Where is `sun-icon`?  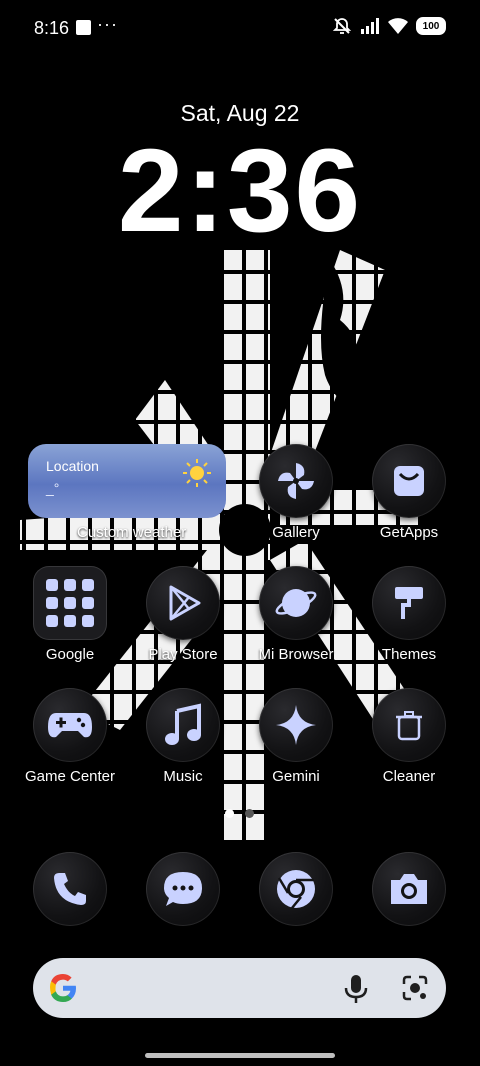
sun-icon is located at coordinates (197, 473).